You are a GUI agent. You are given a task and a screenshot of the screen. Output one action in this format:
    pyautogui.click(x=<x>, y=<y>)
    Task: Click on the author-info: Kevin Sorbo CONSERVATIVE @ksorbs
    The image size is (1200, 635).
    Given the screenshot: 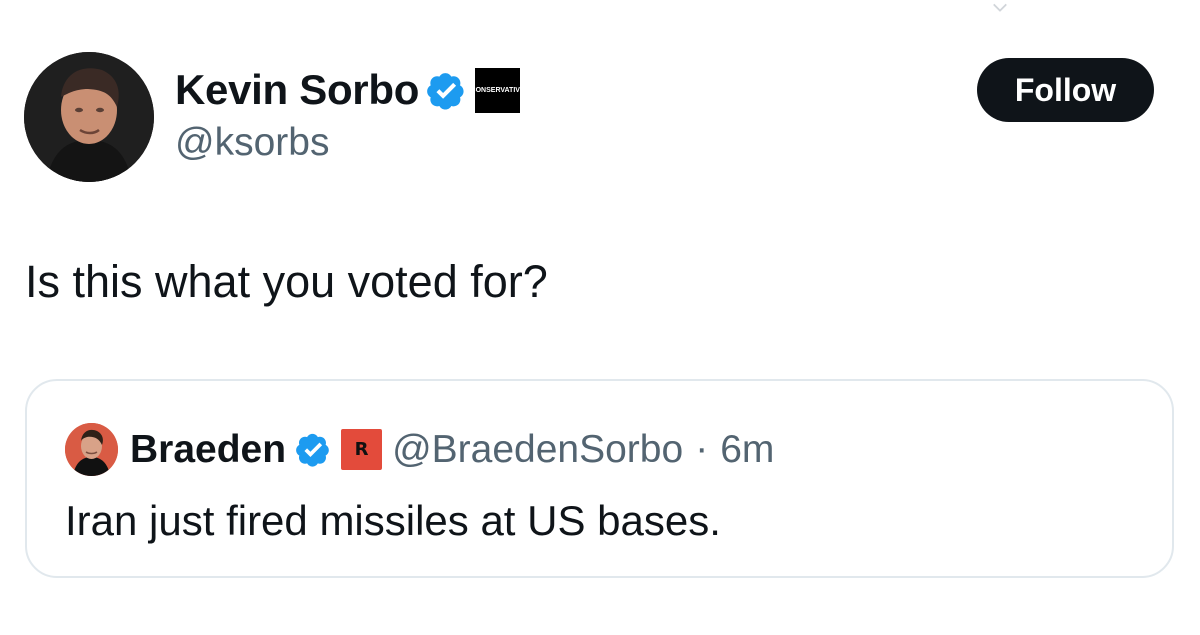 What is the action you would take?
    pyautogui.click(x=350, y=111)
    